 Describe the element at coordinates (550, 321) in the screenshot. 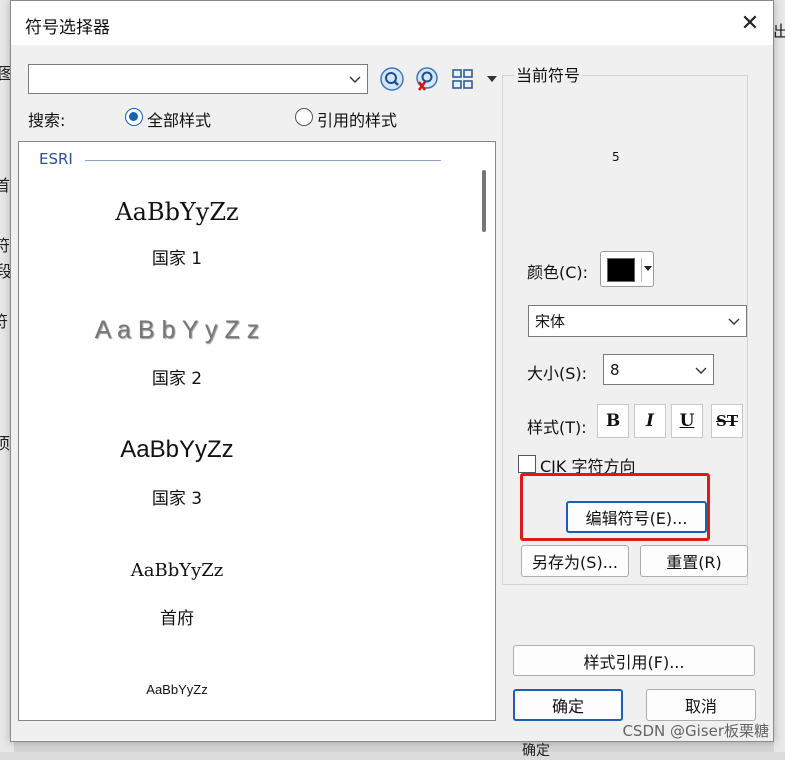

I see `font-value: 宋体` at that location.